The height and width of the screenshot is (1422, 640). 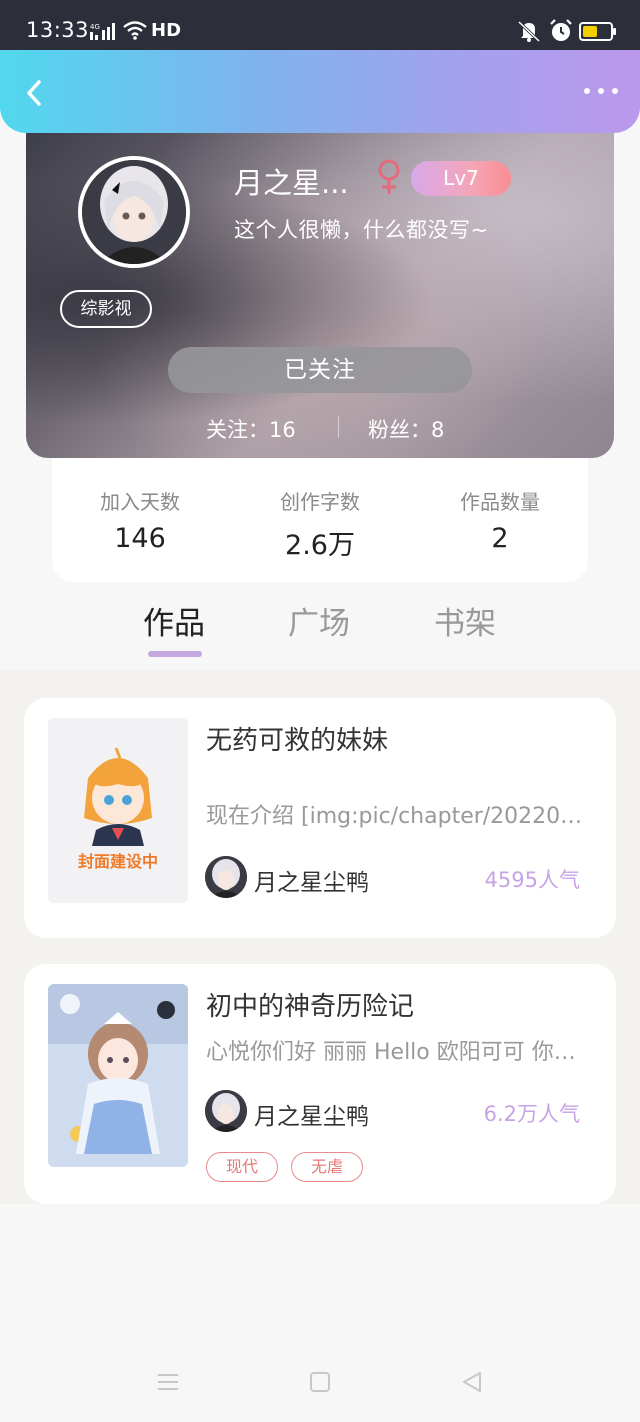 I want to click on stat-word-count: 创作字数 2.6万, so click(x=320, y=524).